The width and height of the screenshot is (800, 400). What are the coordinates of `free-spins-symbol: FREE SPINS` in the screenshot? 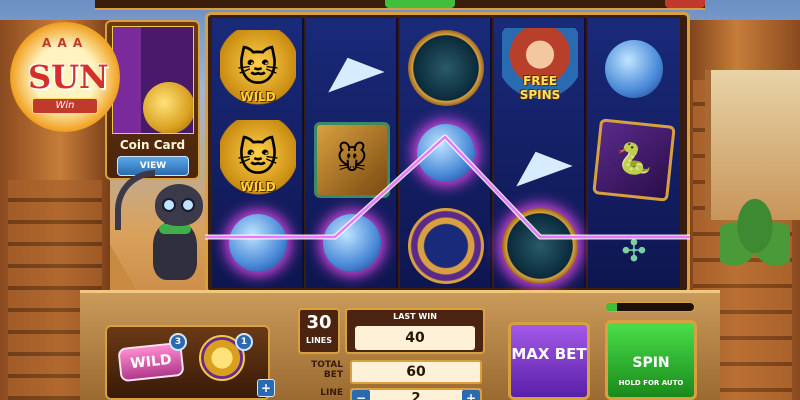 It's located at (540, 66).